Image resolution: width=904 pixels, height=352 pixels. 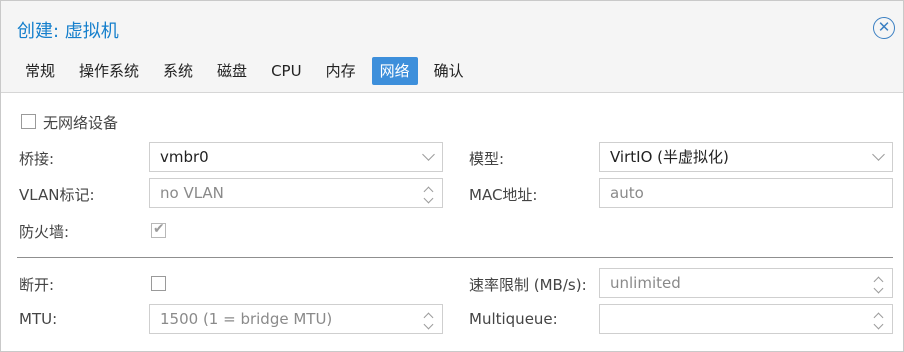 I want to click on checkmark-icon: ✔, so click(x=159, y=229).